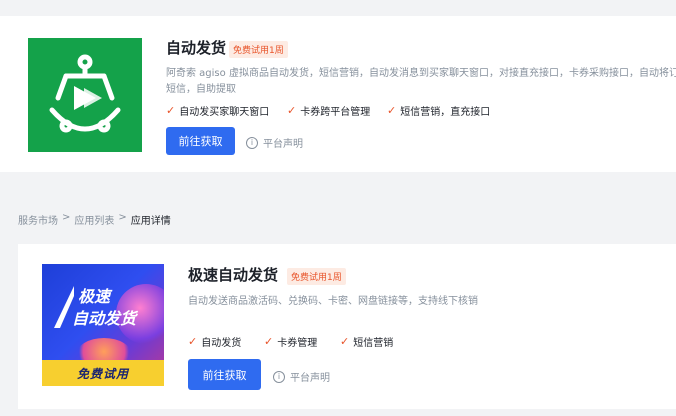 The width and height of the screenshot is (676, 416). I want to click on feature-item-3: ✓ 短信营销，直充接口, so click(438, 110).